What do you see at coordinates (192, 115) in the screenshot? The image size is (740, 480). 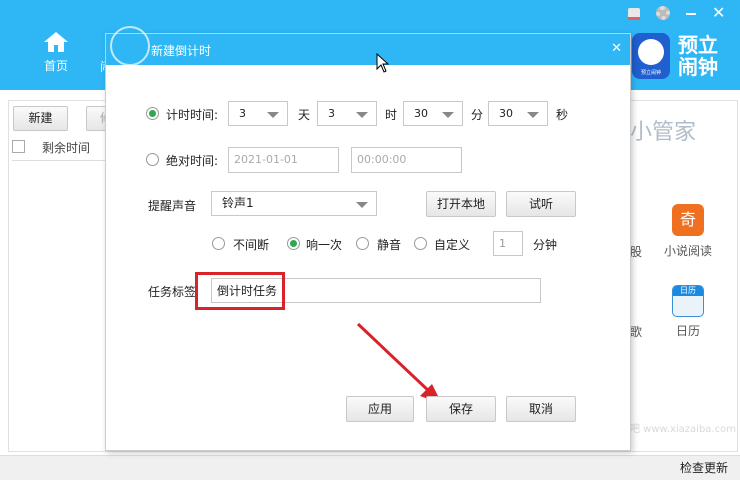 I see `countdown-label: 计时时间:` at bounding box center [192, 115].